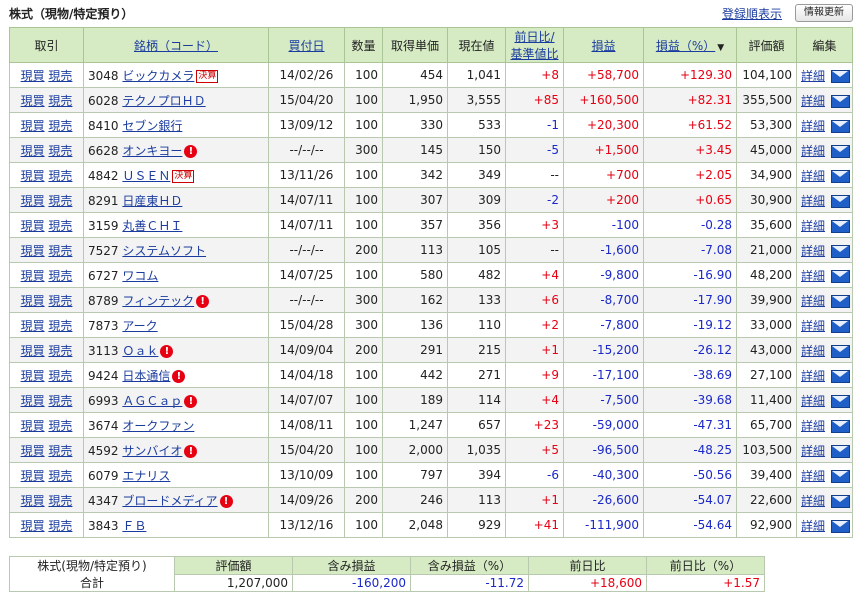  I want to click on stock-name-link: オンキヨー, so click(152, 151).